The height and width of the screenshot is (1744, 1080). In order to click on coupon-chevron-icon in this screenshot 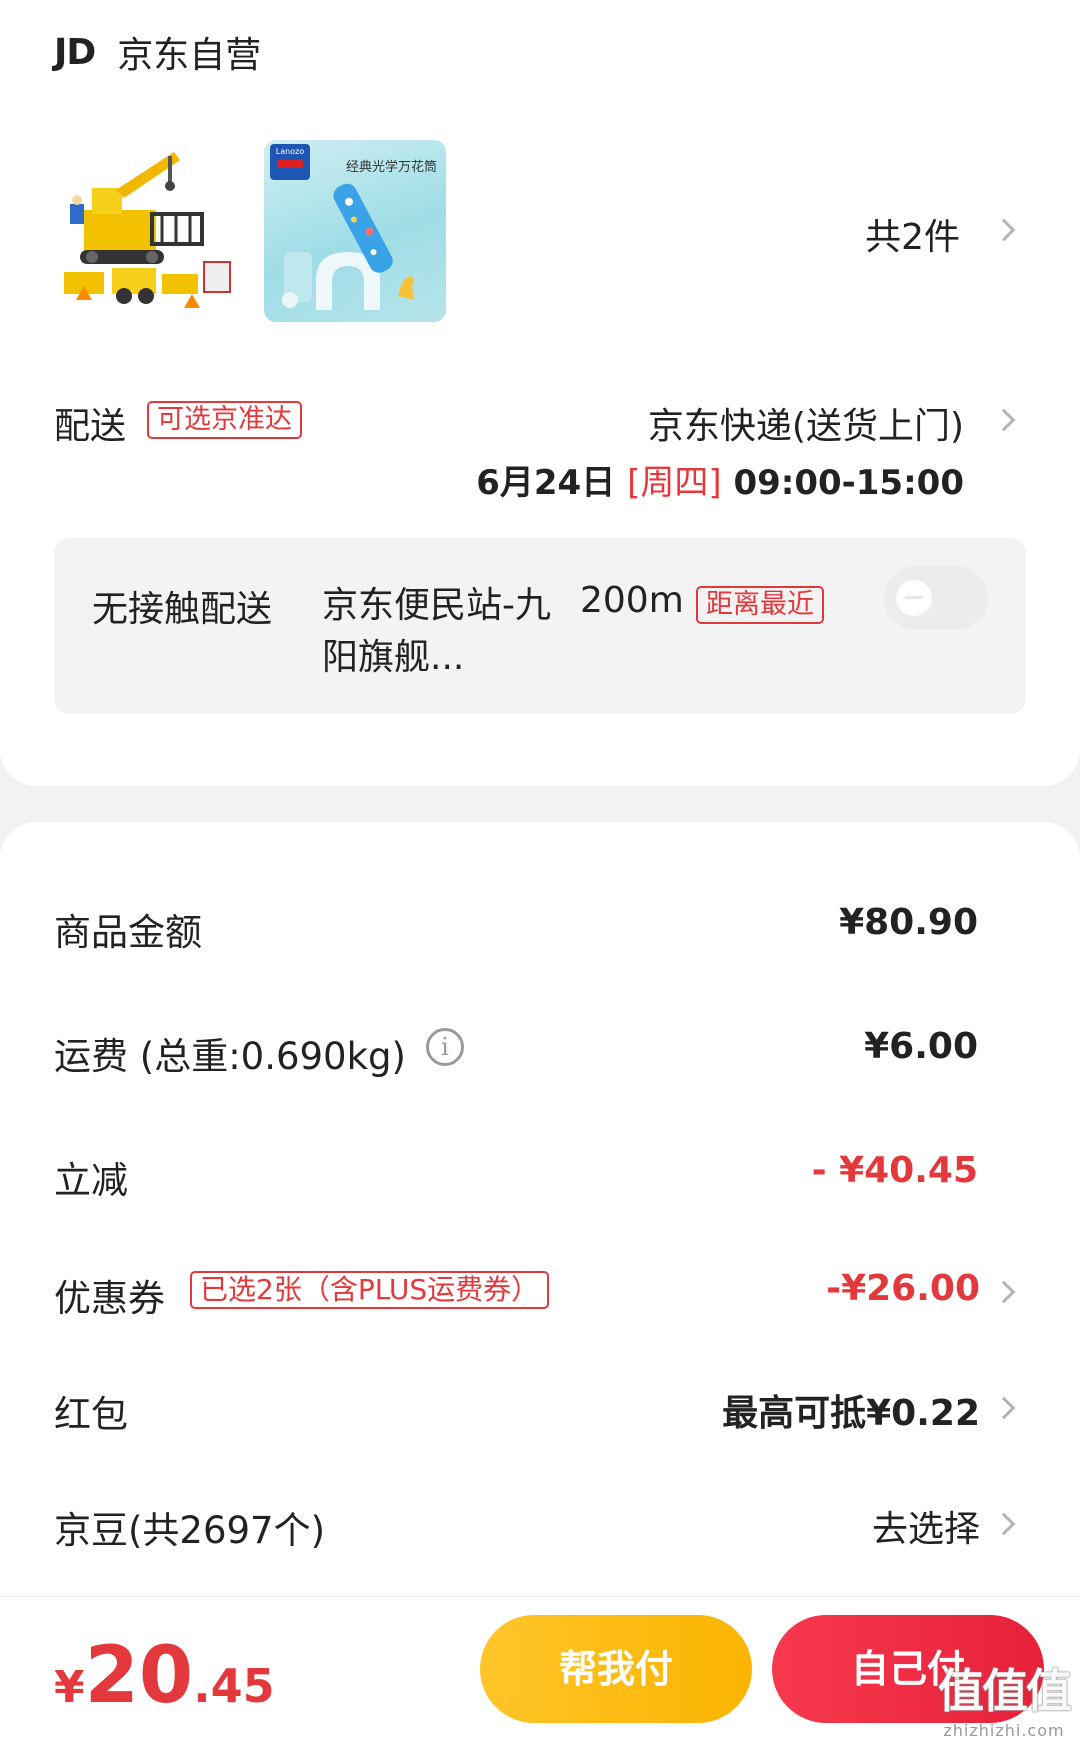, I will do `click(1004, 1292)`.